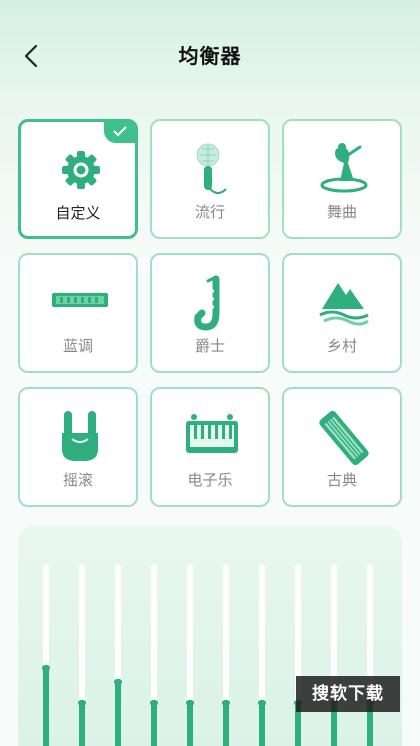 This screenshot has height=746, width=420. I want to click on preset-label: 电子乐, so click(210, 480).